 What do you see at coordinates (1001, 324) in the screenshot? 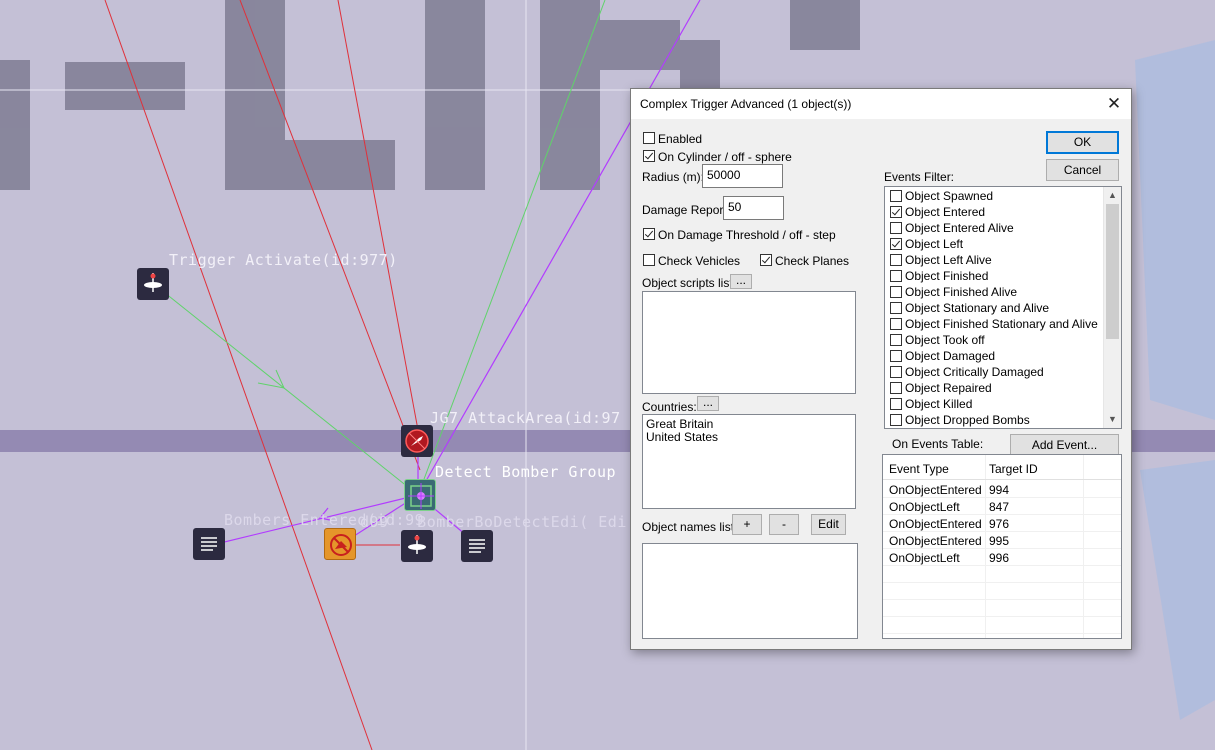
I see `events-filter-item-label: Object Finished Stationary and Alive` at bounding box center [1001, 324].